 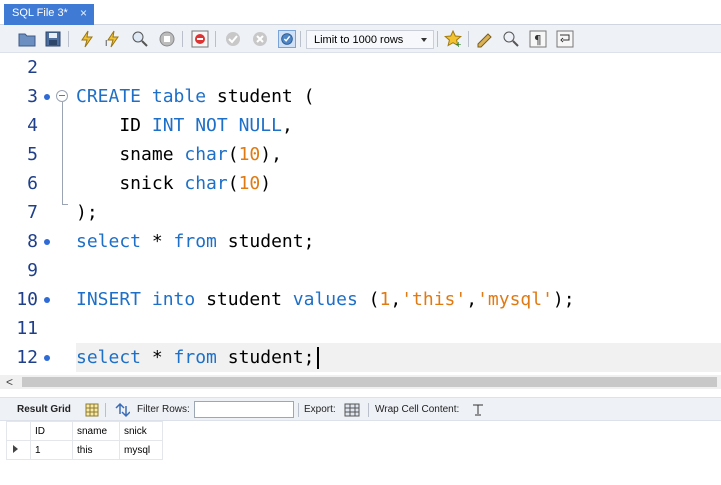 What do you see at coordinates (32, 183) in the screenshot?
I see `line-number: 6` at bounding box center [32, 183].